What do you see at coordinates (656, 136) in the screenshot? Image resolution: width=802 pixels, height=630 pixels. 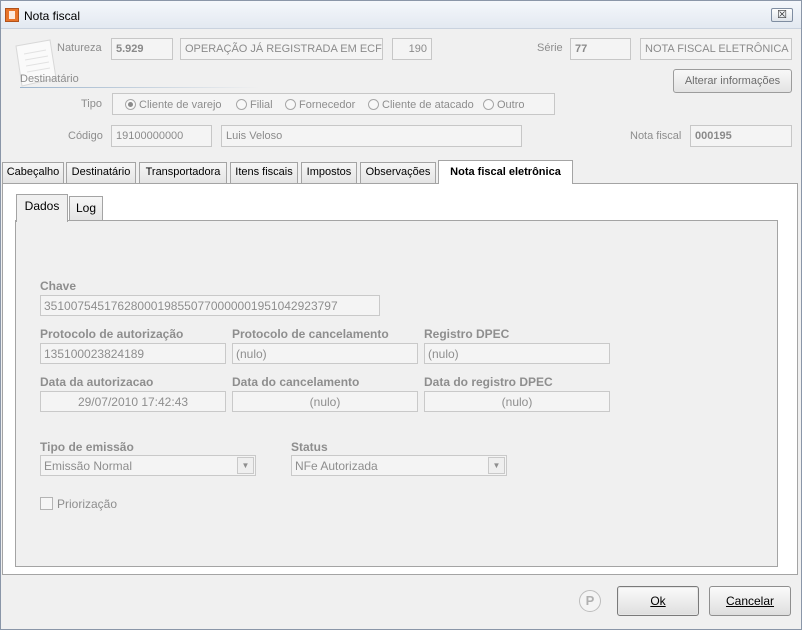 I see `nota-fiscal-label: Nota fiscal` at bounding box center [656, 136].